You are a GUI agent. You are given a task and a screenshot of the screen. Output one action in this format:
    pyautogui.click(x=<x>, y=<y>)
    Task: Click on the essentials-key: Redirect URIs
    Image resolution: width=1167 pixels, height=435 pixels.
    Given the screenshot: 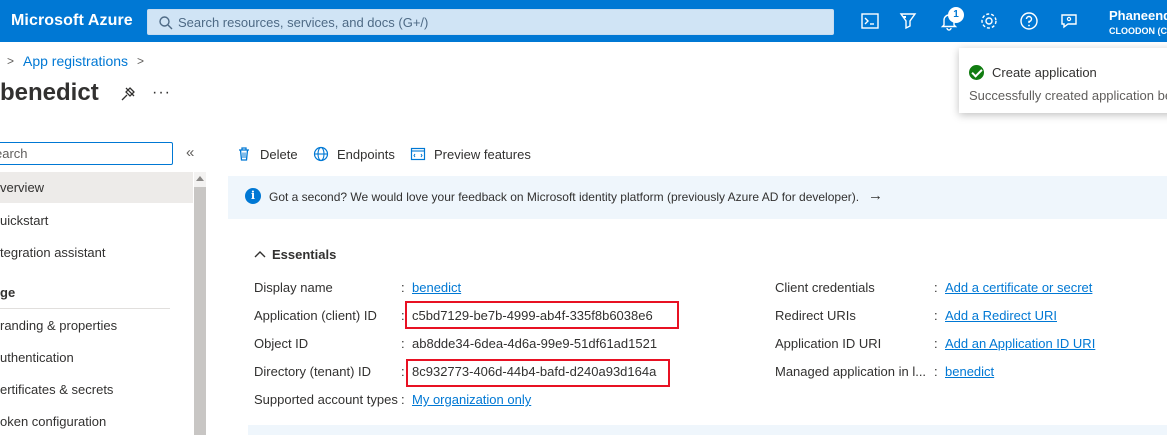 What is the action you would take?
    pyautogui.click(x=815, y=315)
    